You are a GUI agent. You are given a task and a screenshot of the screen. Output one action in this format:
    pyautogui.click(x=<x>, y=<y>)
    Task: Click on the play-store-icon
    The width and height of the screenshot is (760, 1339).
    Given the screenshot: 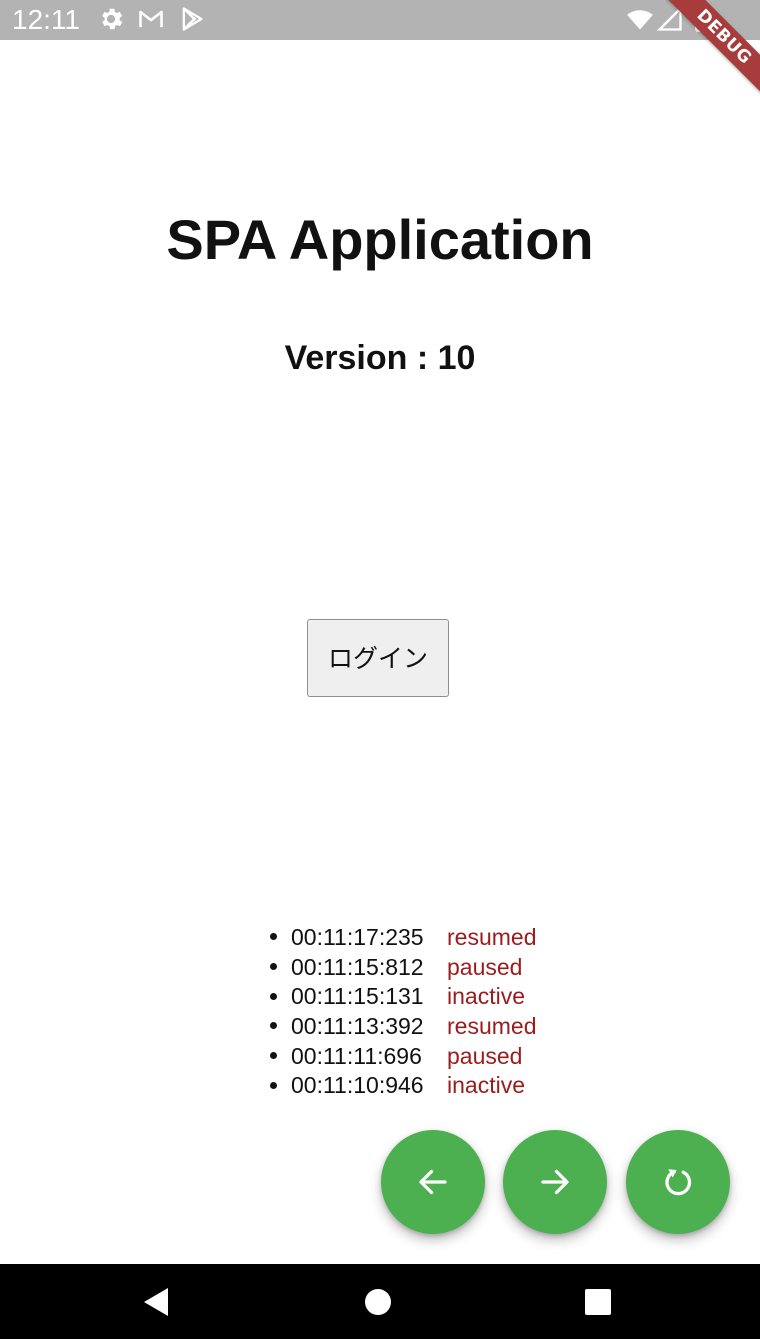 What is the action you would take?
    pyautogui.click(x=192, y=19)
    